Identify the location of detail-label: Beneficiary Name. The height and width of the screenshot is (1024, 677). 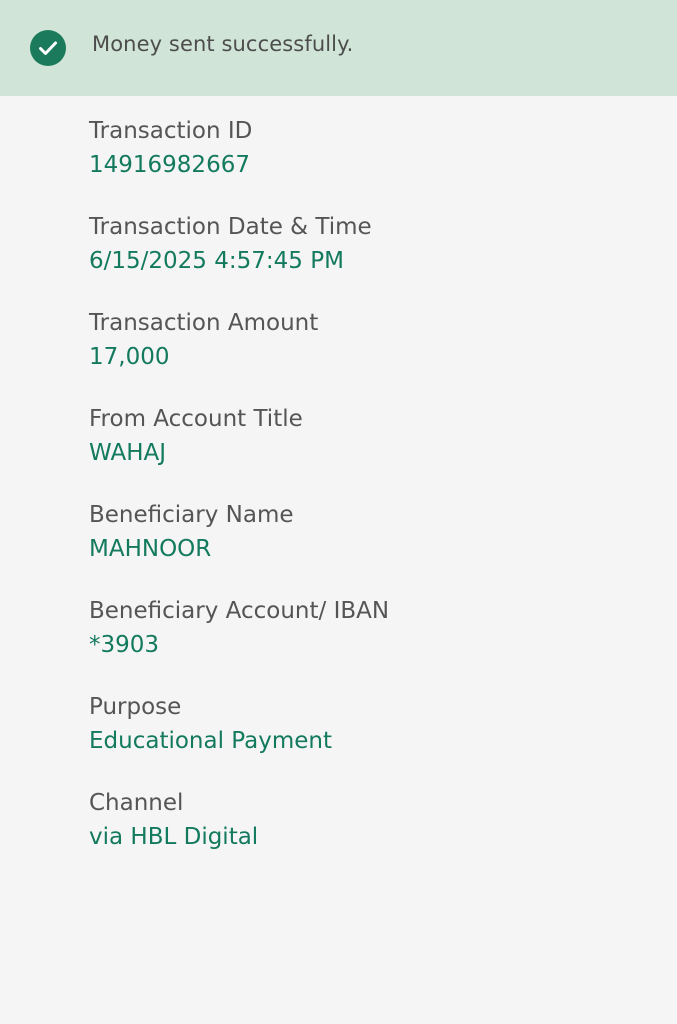
(191, 515).